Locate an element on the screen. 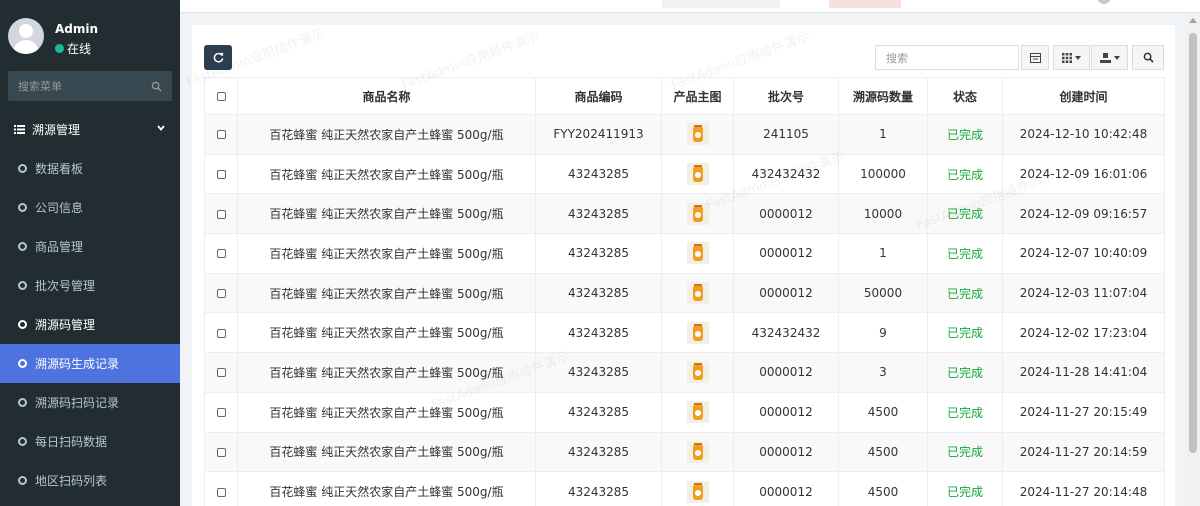 This screenshot has width=1200, height=506. top-nav-bar is located at coordinates (690, 6).